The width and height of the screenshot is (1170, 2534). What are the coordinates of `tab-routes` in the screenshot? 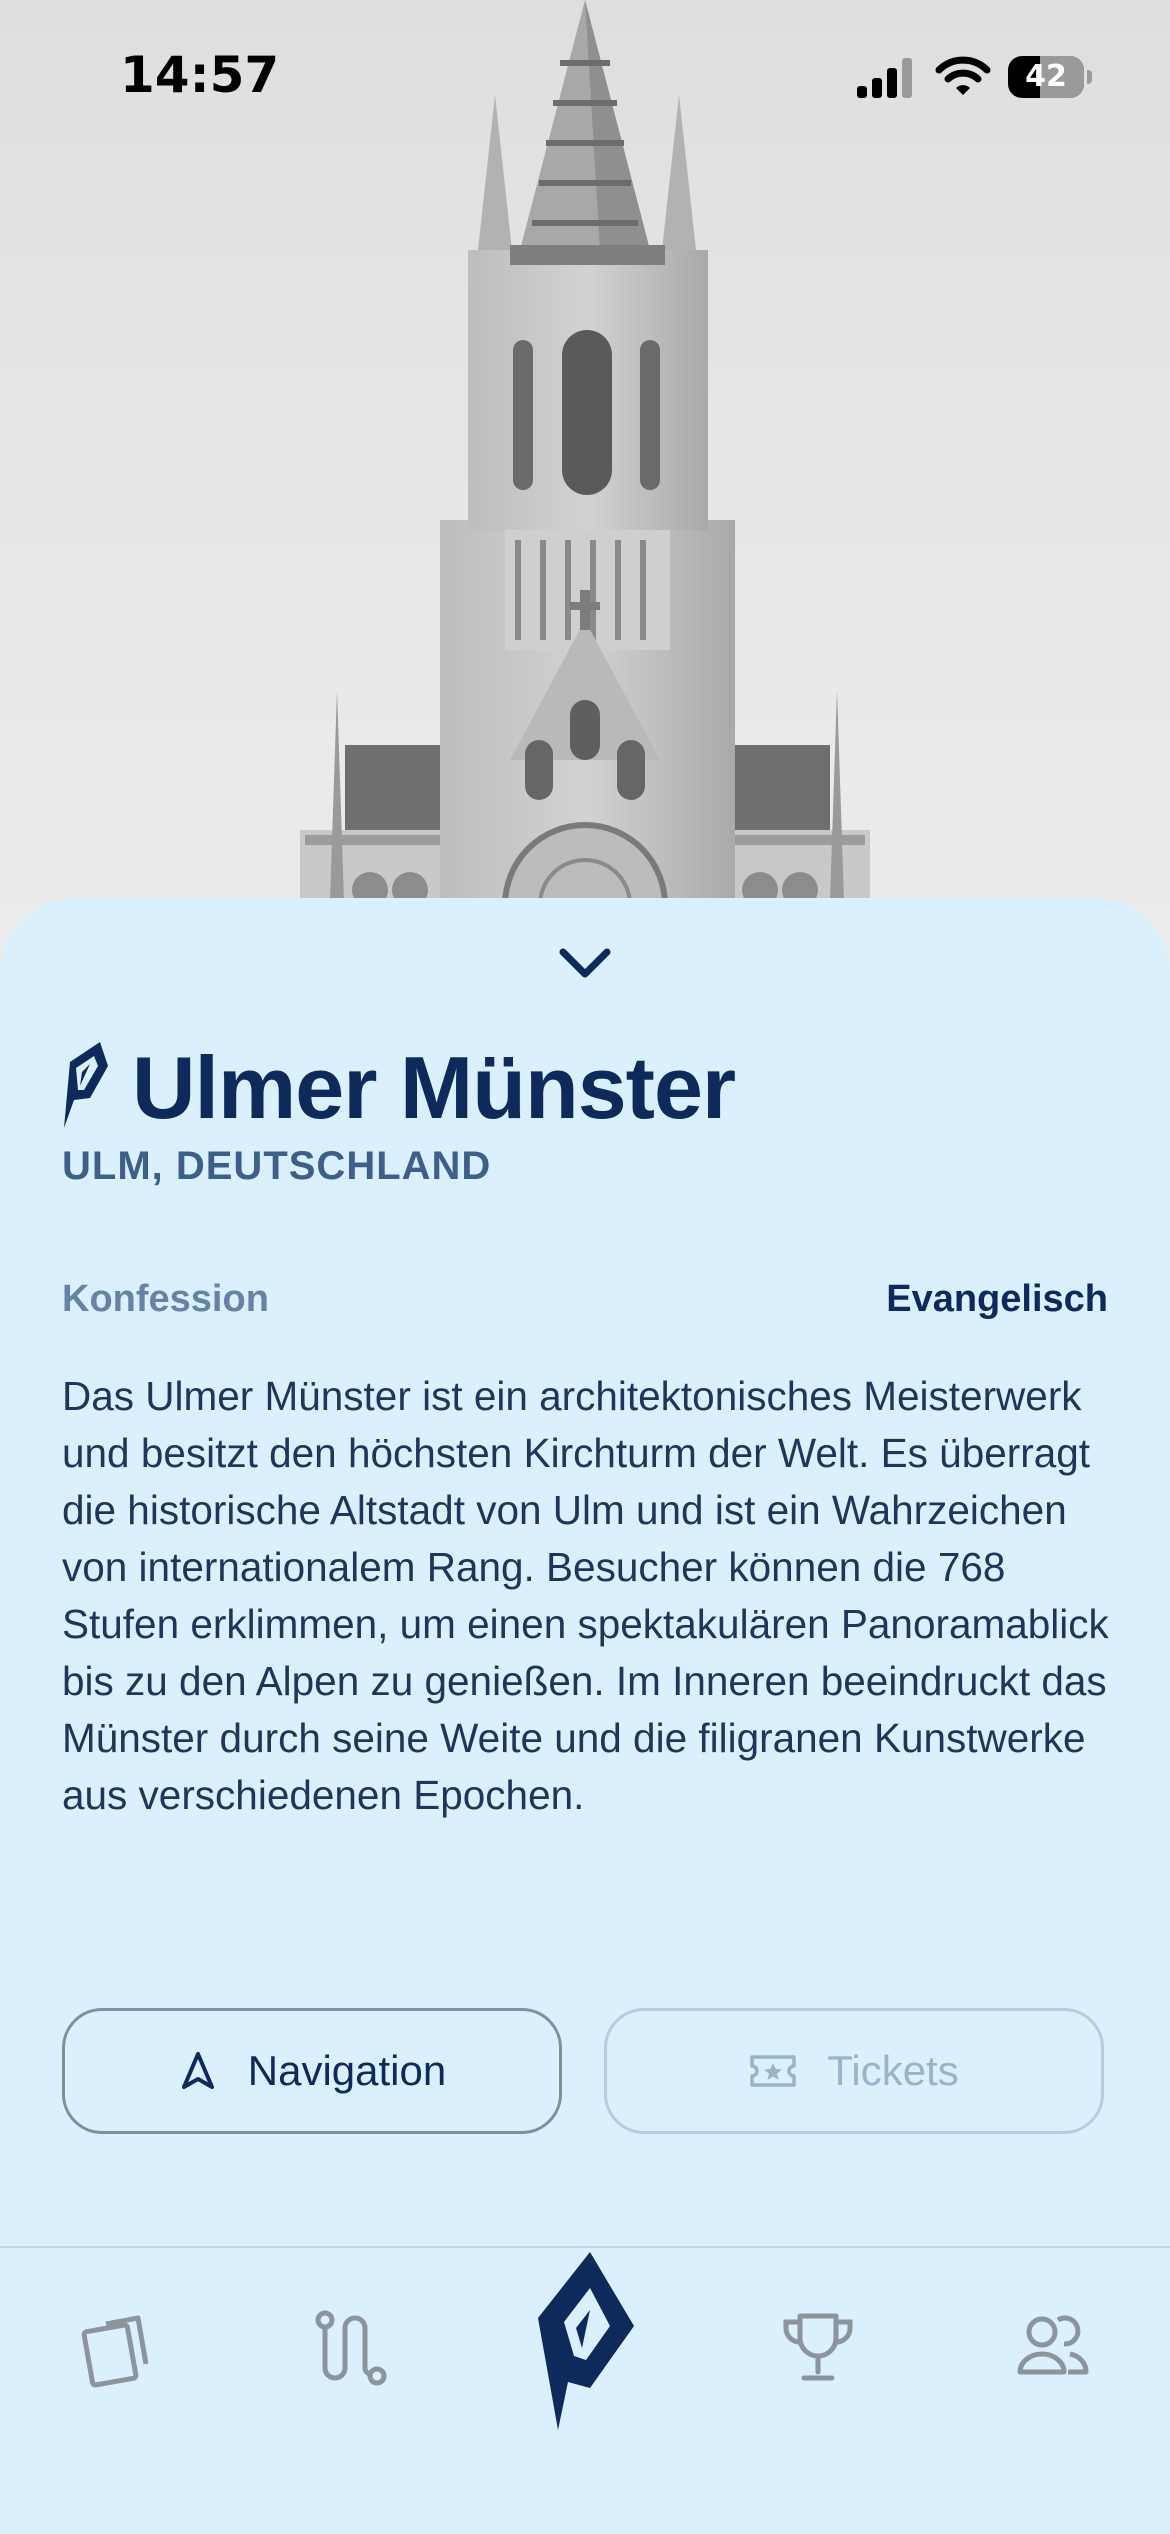 It's located at (351, 2348).